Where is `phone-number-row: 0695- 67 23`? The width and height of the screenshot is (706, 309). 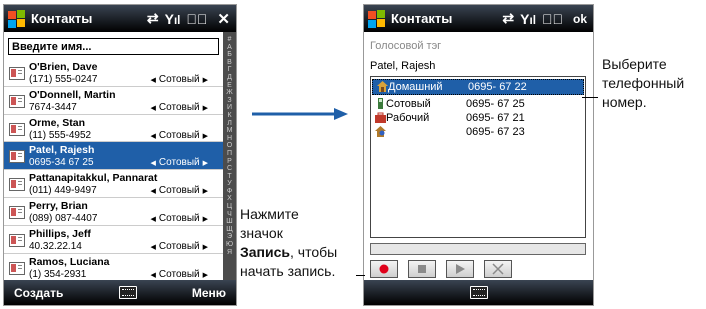 phone-number-row: 0695- 67 23 is located at coordinates (478, 132).